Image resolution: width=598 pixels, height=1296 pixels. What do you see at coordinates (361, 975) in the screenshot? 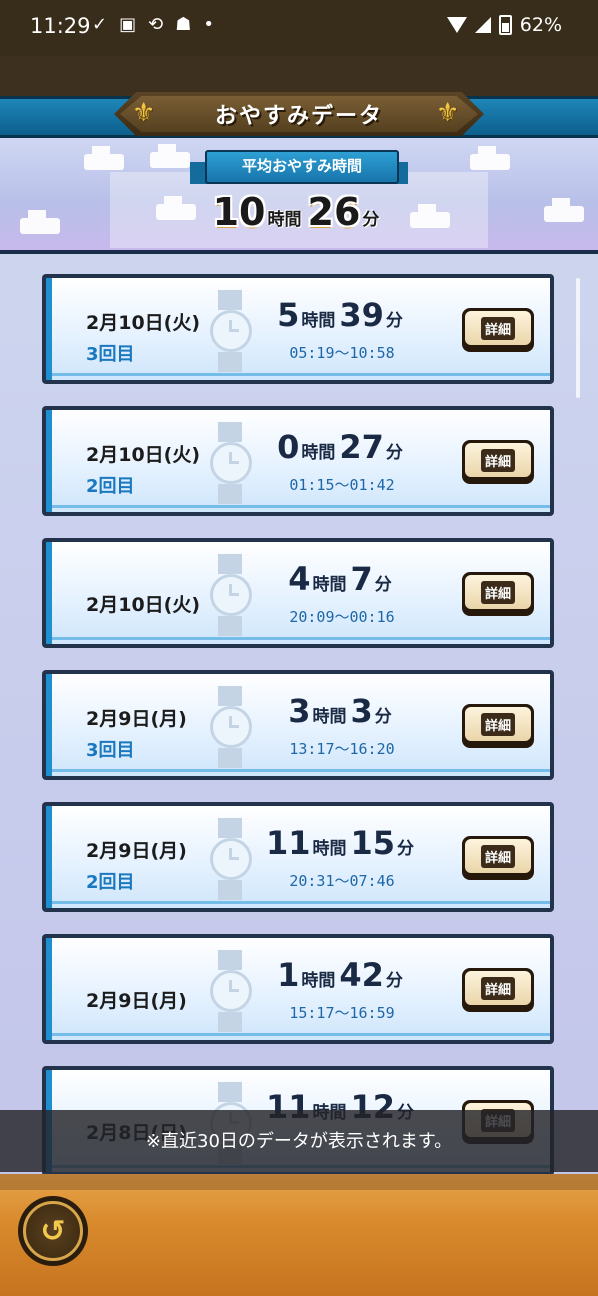
I see `record-minutes: 42` at bounding box center [361, 975].